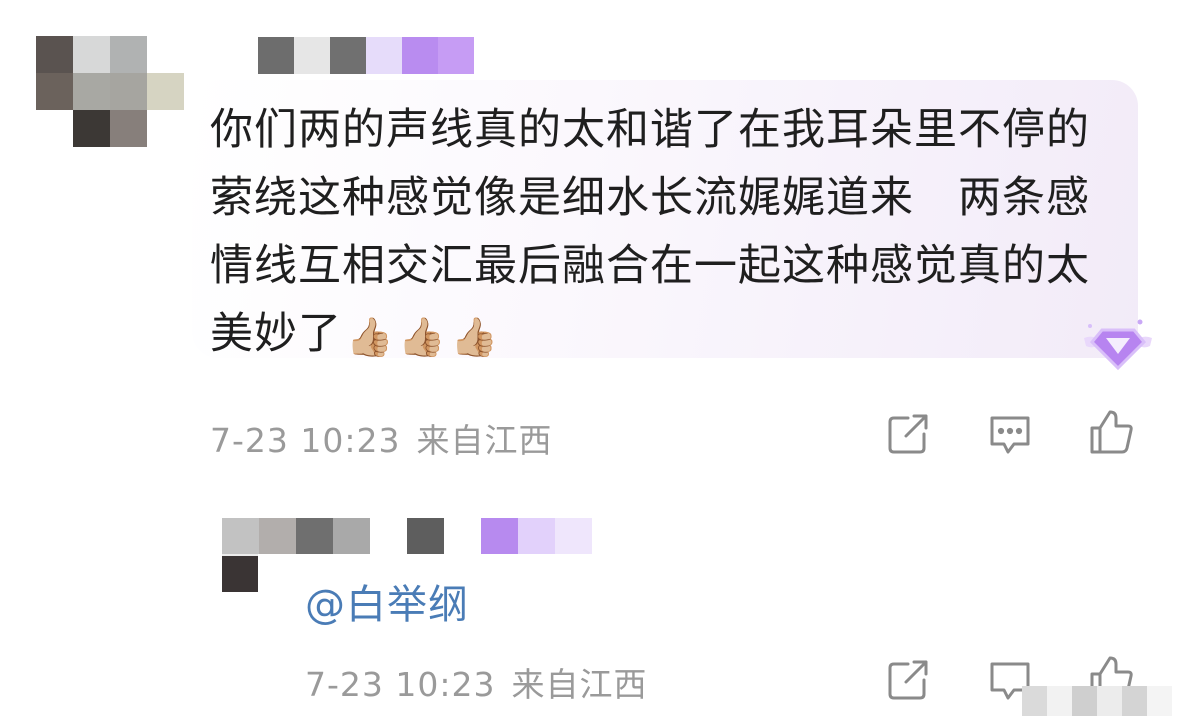 The height and width of the screenshot is (724, 1179). I want to click on comment-location: 来自江西, so click(484, 440).